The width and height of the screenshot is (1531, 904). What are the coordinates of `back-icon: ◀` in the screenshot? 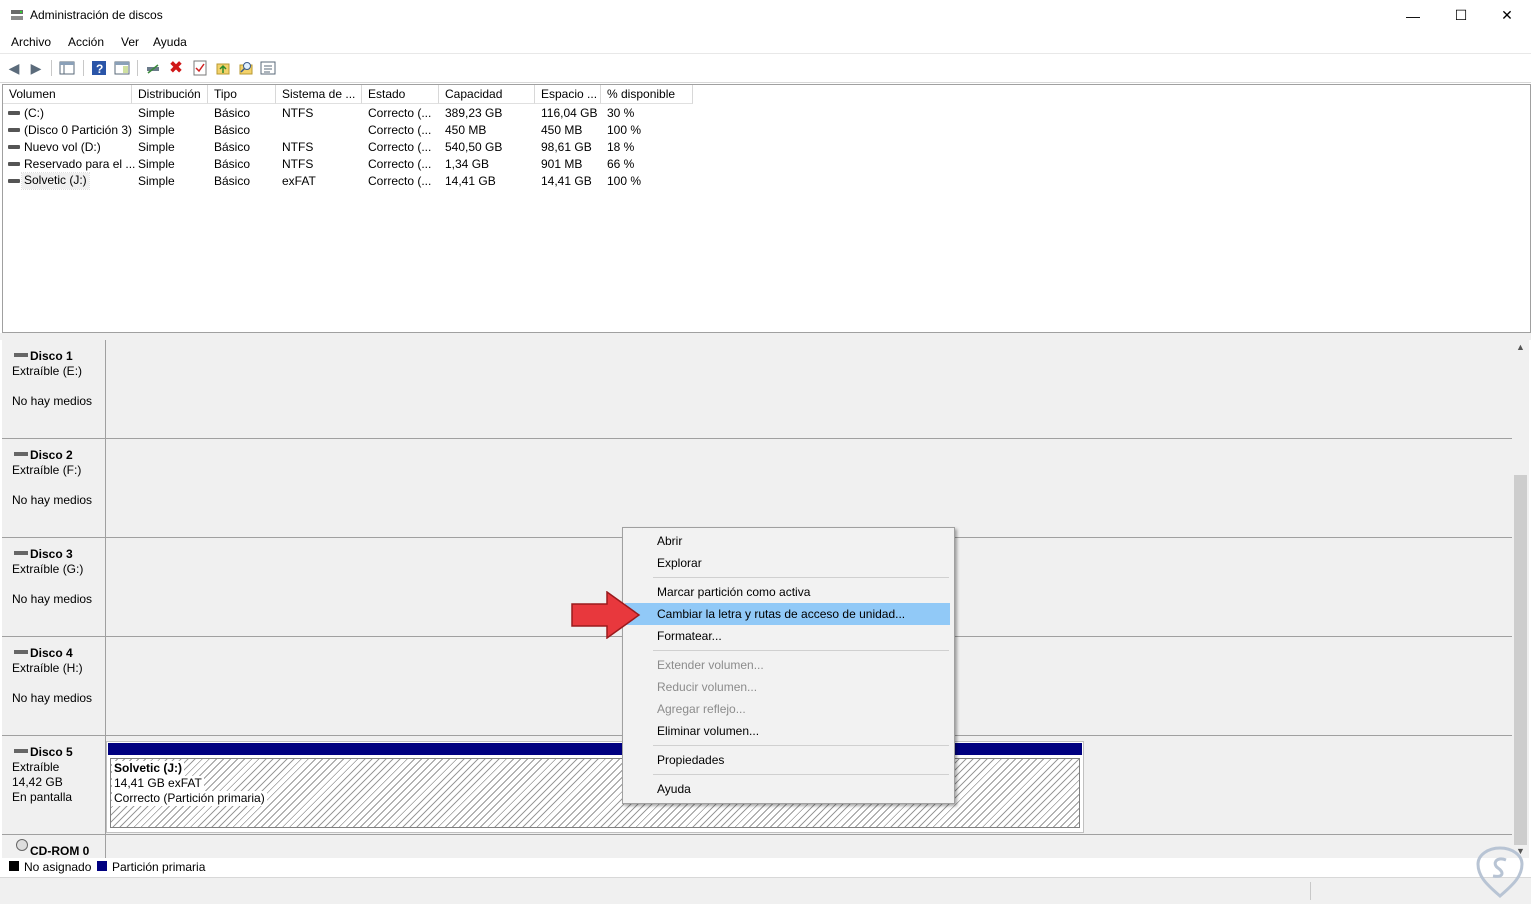 It's located at (14, 68).